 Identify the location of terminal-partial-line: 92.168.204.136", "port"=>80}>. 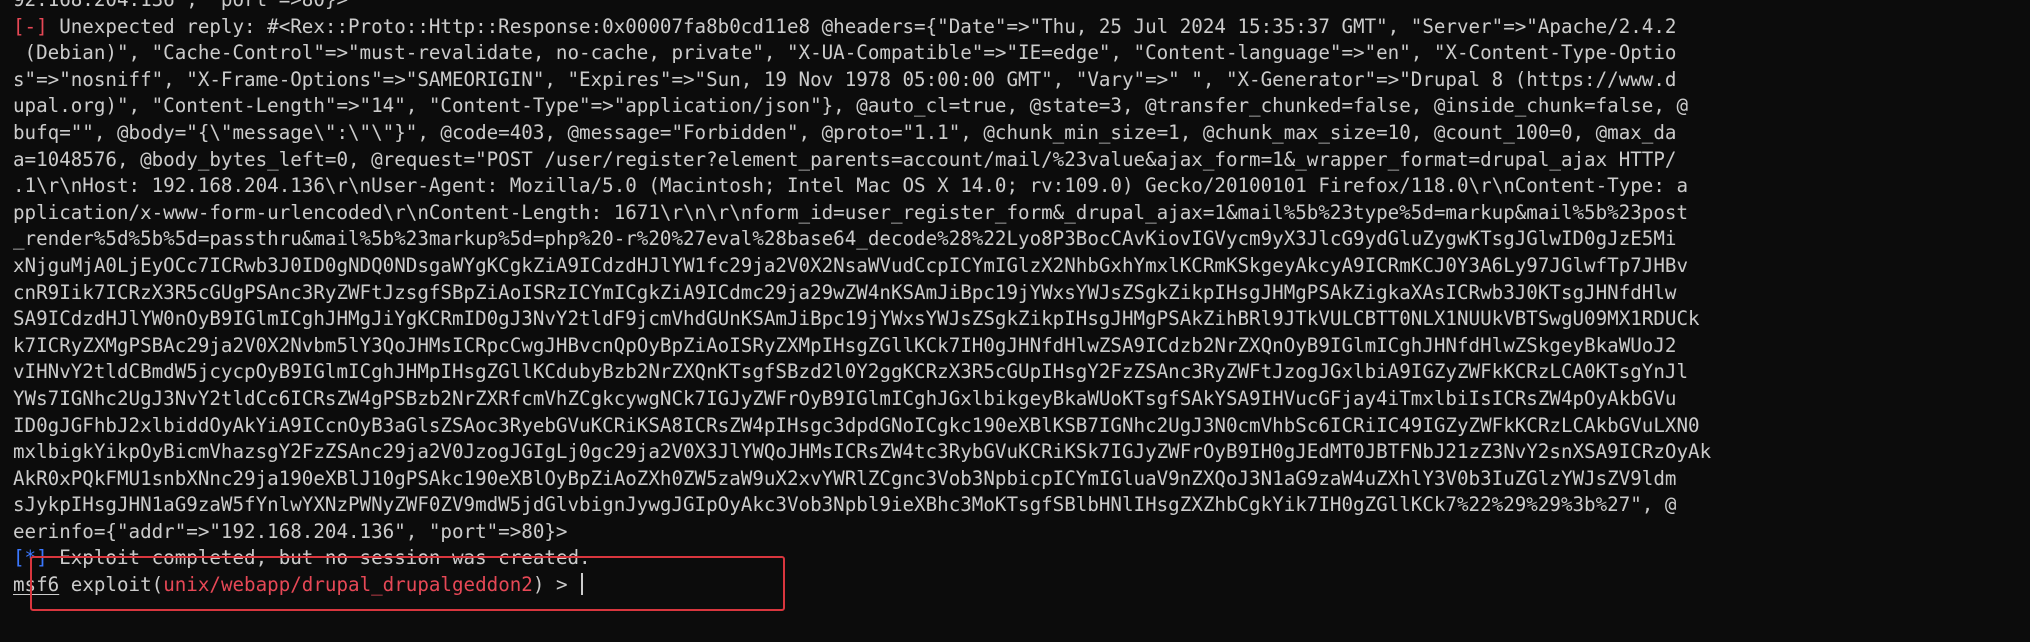
(1021, 7).